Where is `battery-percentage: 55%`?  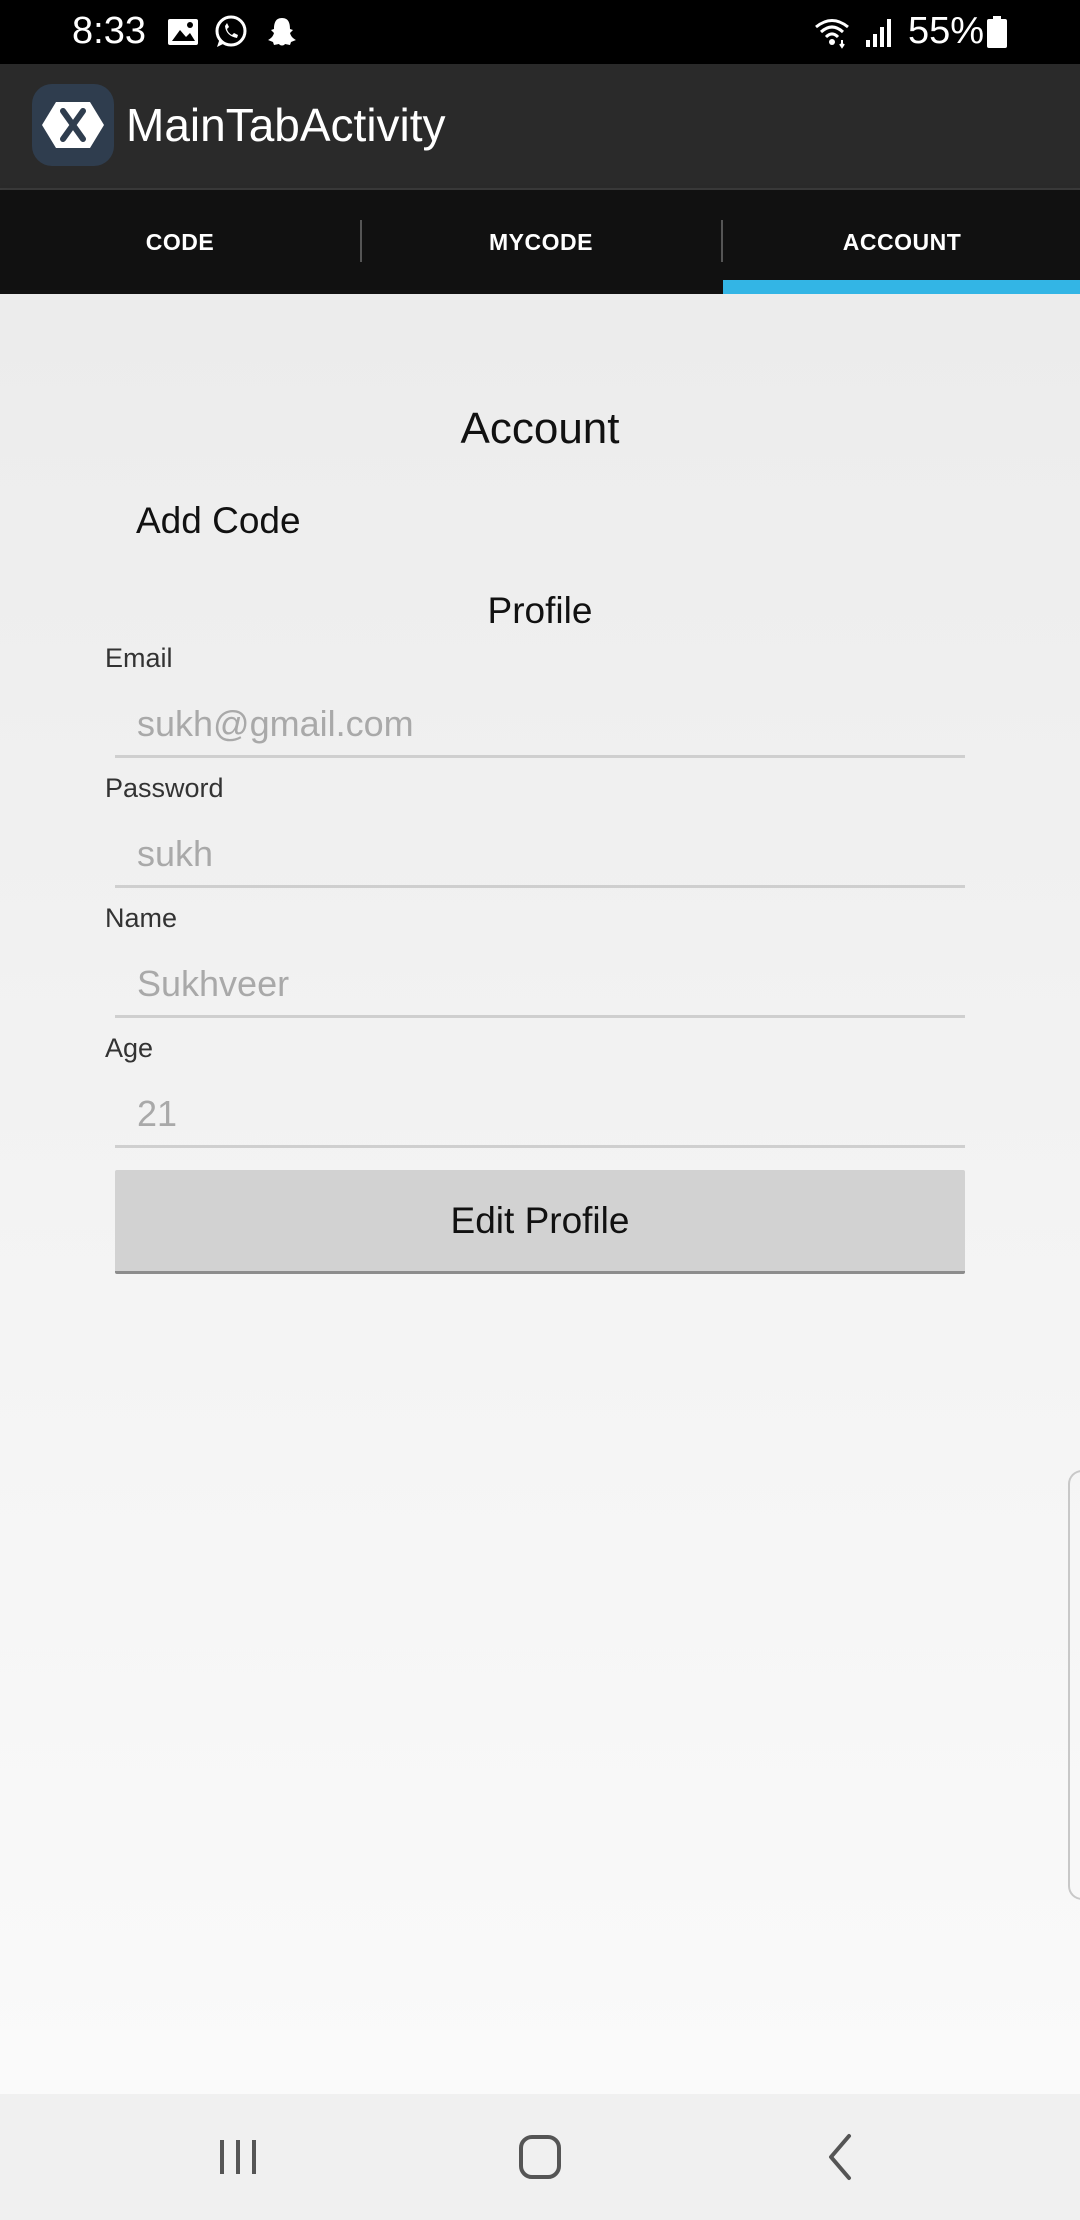 battery-percentage: 55% is located at coordinates (946, 31).